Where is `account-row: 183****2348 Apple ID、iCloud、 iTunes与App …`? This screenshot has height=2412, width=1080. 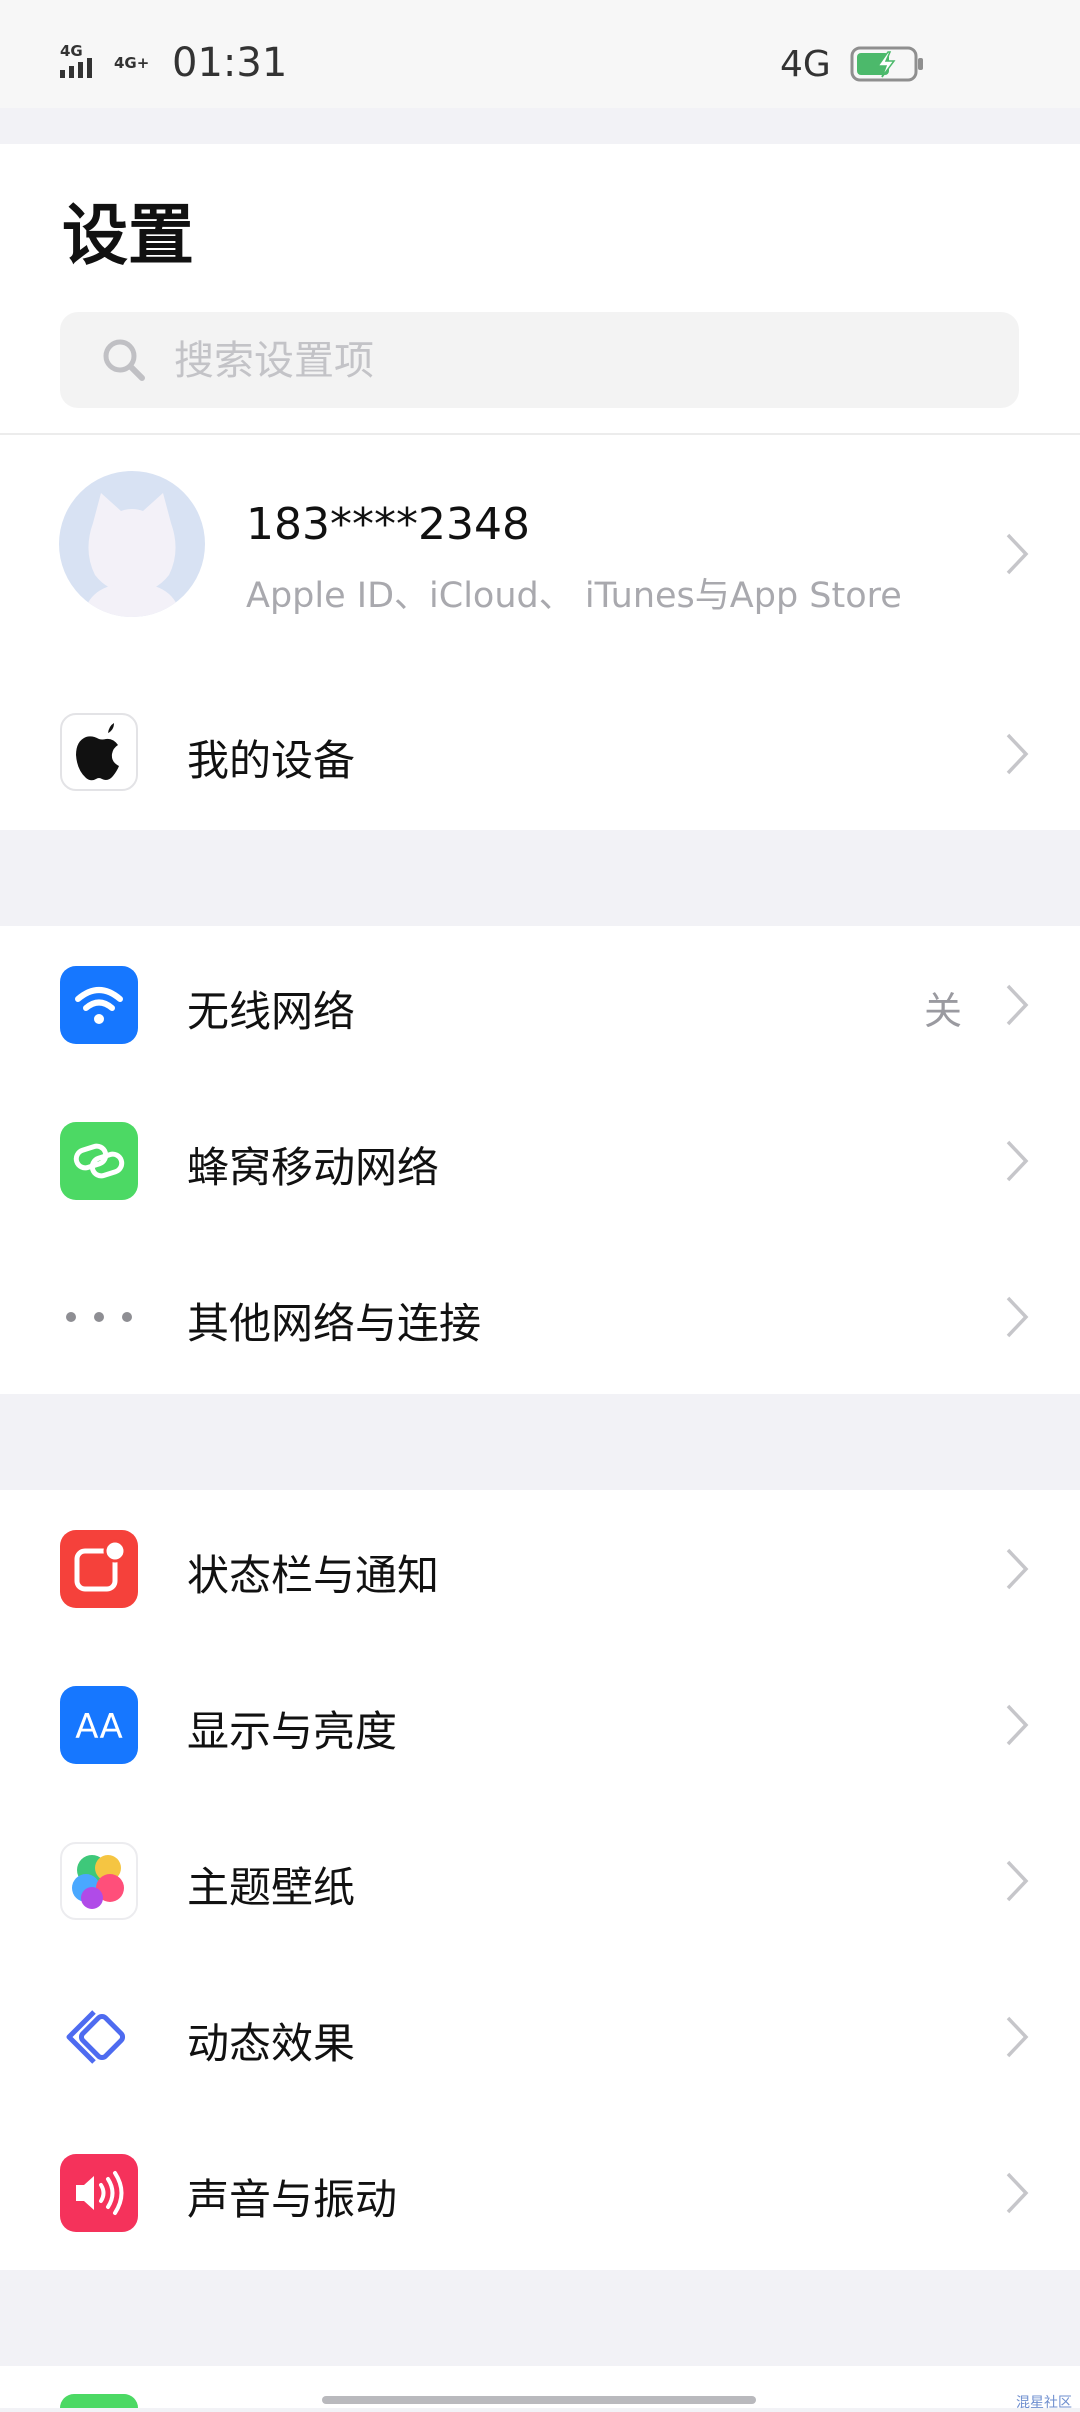
account-row: 183****2348 Apple ID、iCloud、 iTunes与App … is located at coordinates (540, 556).